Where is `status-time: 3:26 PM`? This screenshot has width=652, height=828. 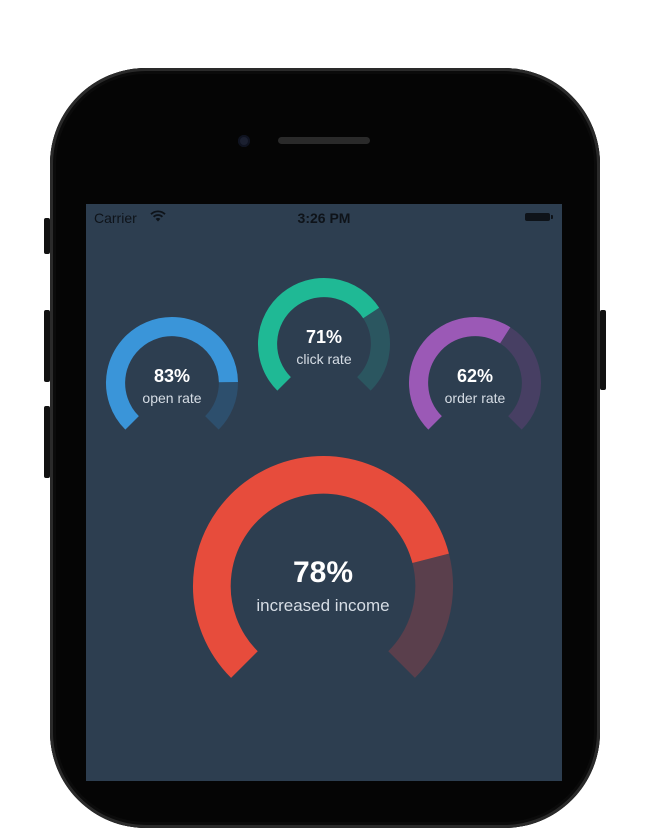 status-time: 3:26 PM is located at coordinates (324, 218).